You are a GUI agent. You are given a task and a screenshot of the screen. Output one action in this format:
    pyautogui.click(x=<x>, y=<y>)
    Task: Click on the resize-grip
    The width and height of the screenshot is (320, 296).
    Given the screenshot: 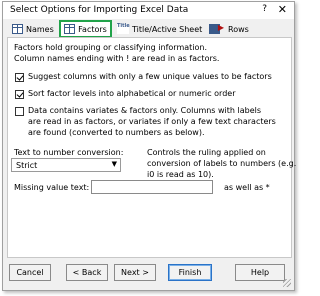 What is the action you would take?
    pyautogui.click(x=287, y=283)
    